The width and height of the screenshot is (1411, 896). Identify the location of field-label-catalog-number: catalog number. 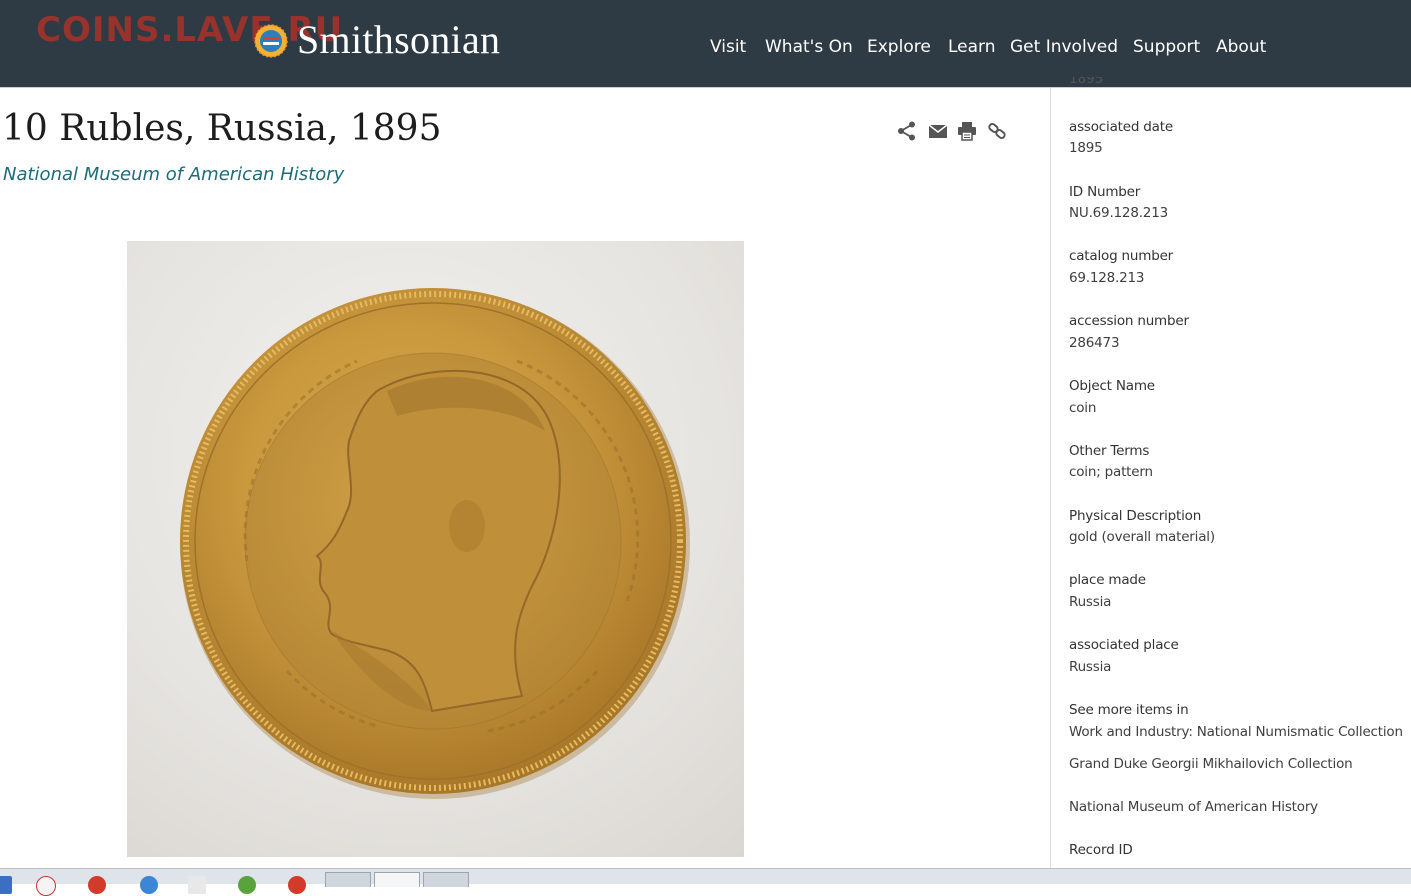
(1121, 256).